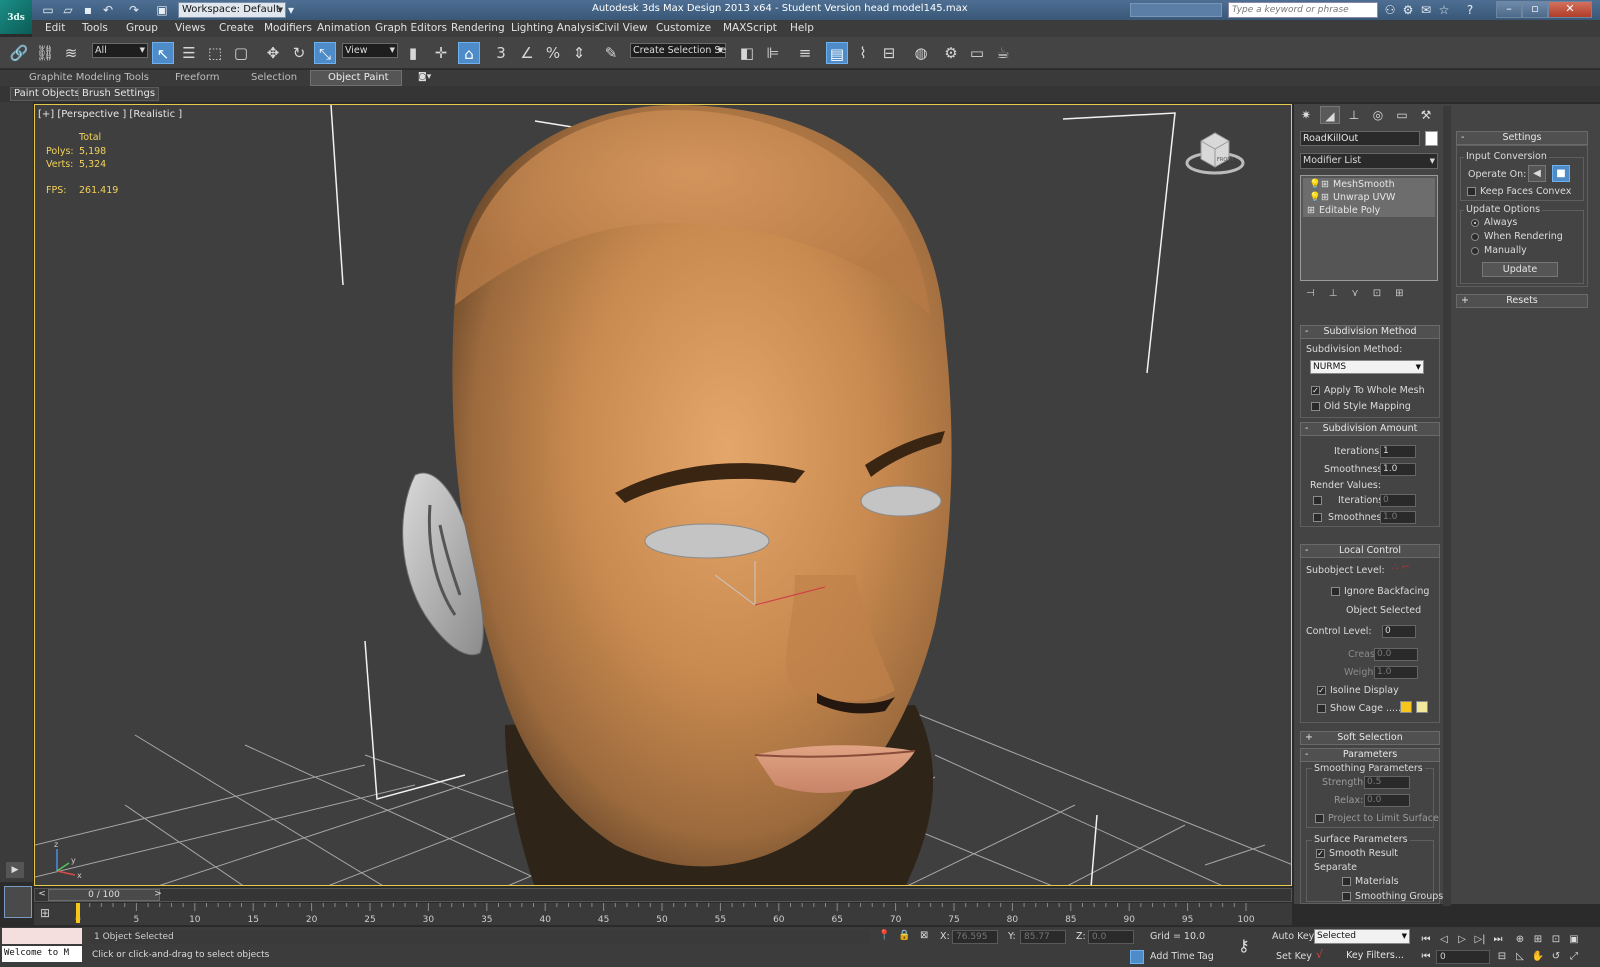 The image size is (1600, 967). Describe the element at coordinates (1346, 896) in the screenshot. I see `smoothing-groups-checkbox` at that location.